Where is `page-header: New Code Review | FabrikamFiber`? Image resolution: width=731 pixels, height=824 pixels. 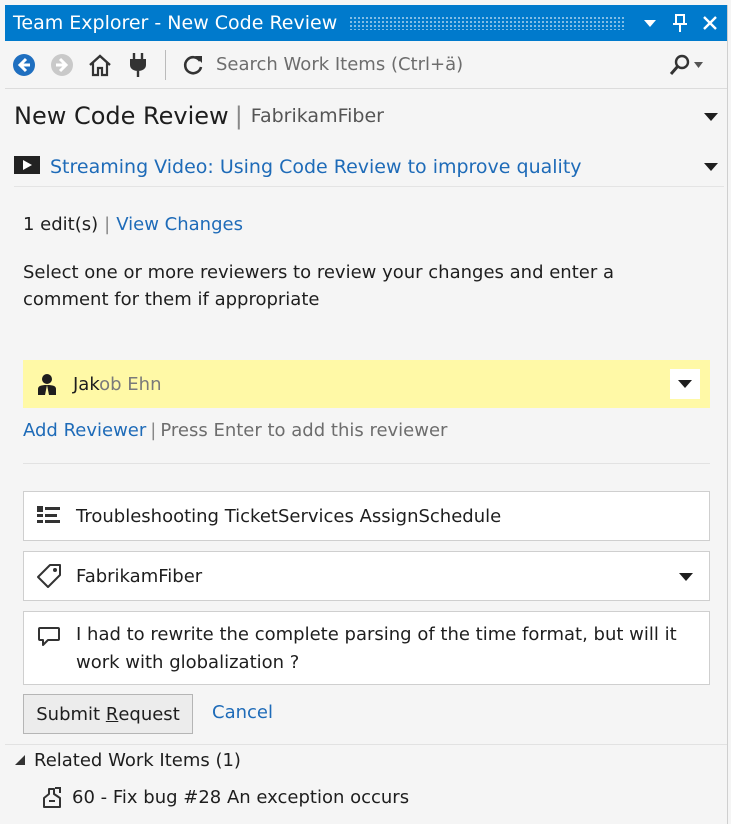
page-header: New Code Review | FabrikamFiber is located at coordinates (369, 116).